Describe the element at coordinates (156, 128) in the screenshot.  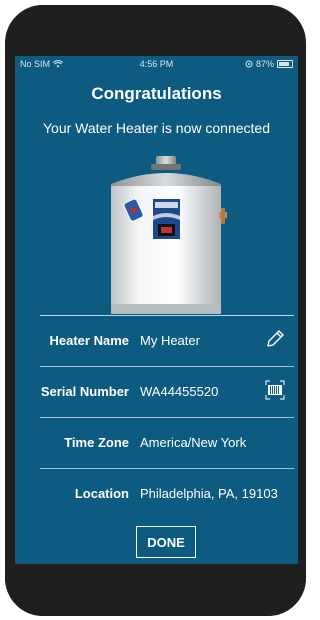
I see `page-subtitle: Your Water Heater is now connected` at that location.